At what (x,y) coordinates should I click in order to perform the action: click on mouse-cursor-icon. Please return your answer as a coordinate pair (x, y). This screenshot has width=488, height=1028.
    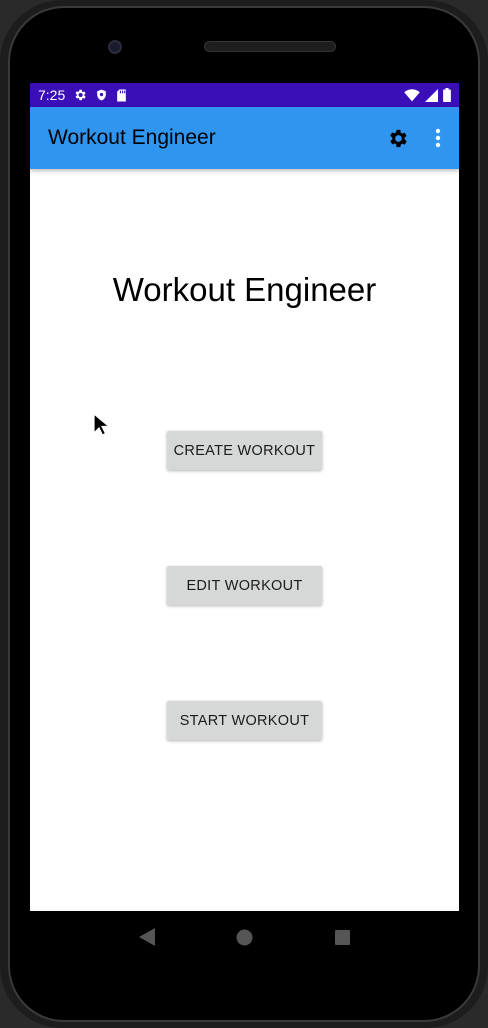
    Looking at the image, I should click on (102, 427).